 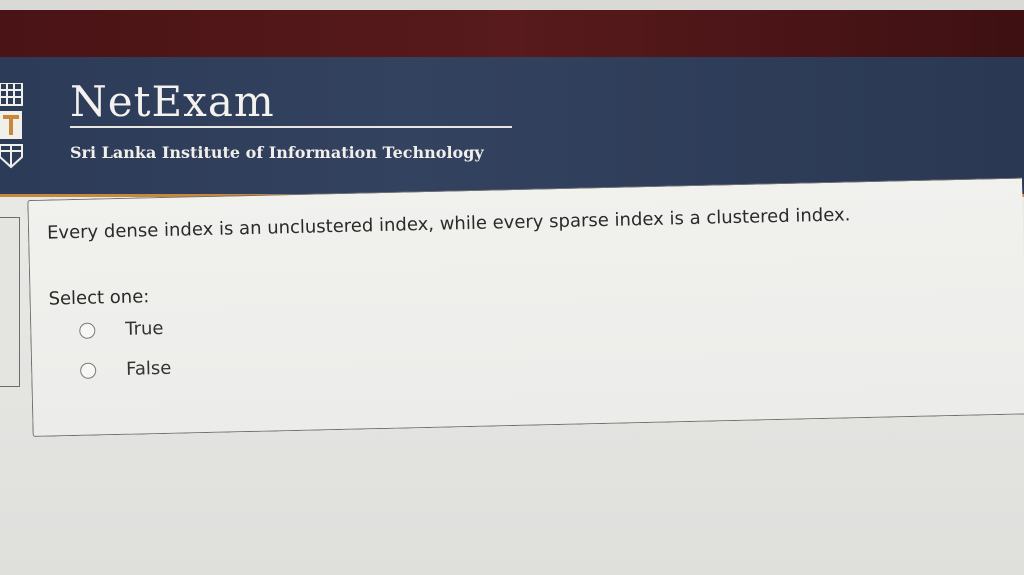 I want to click on top-navbar, so click(x=512, y=33).